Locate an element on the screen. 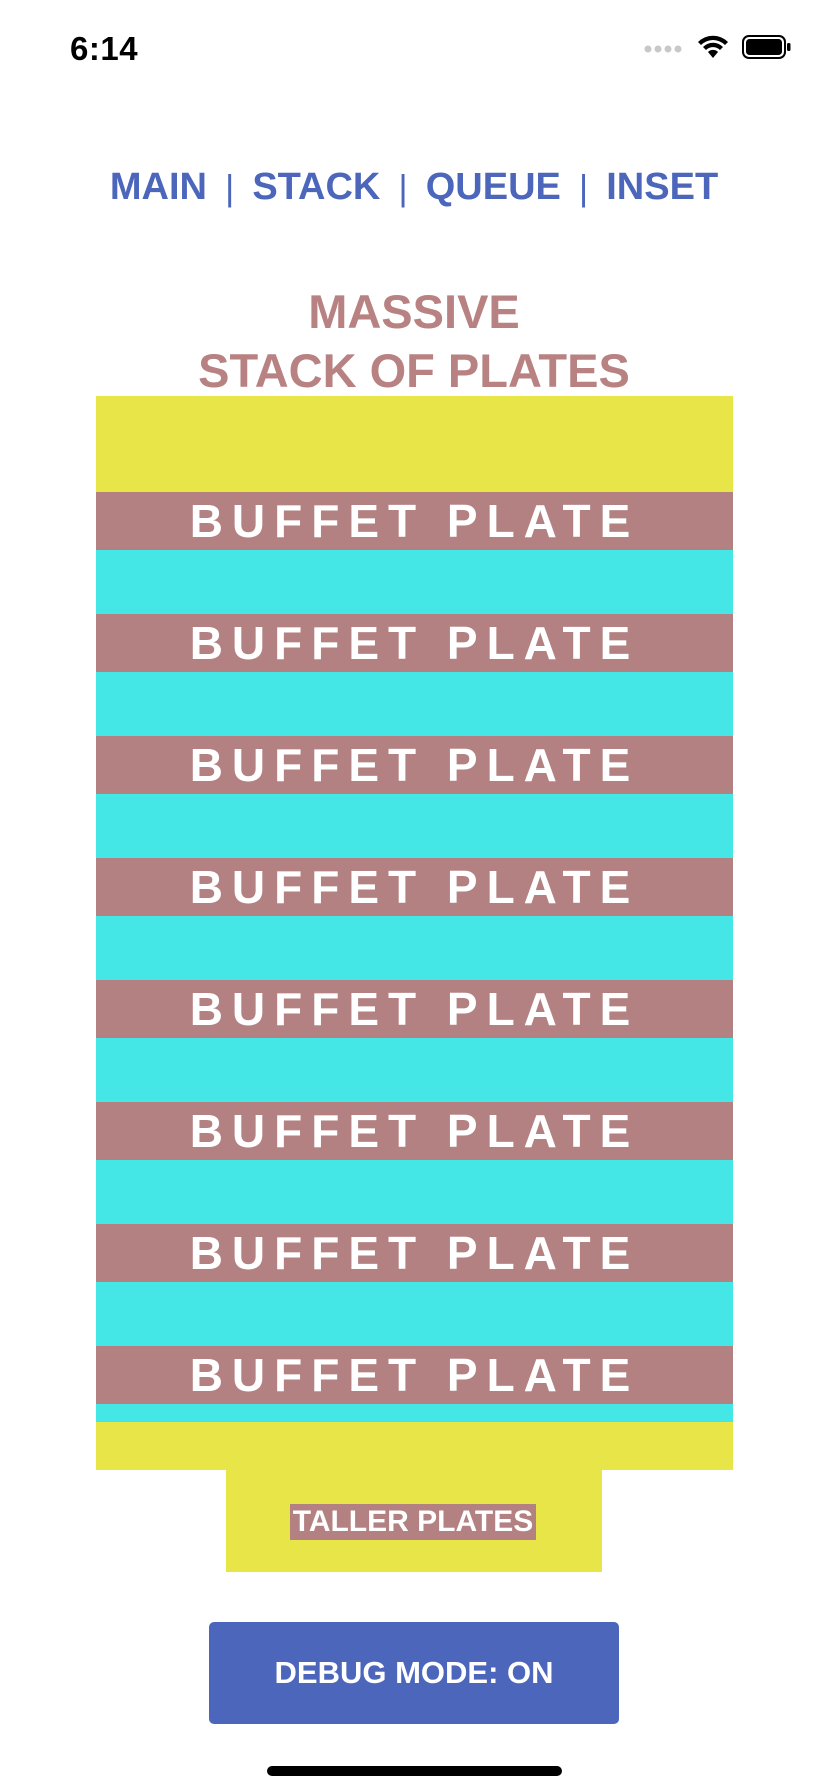 Image resolution: width=828 pixels, height=1792 pixels. nav-link-main: MAIN is located at coordinates (158, 187).